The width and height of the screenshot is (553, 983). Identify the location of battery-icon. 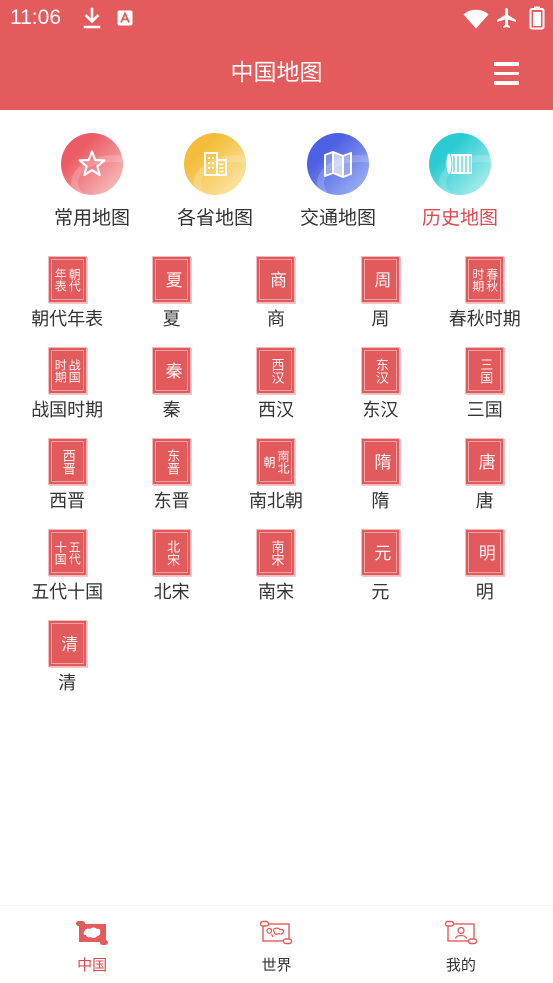
(537, 18).